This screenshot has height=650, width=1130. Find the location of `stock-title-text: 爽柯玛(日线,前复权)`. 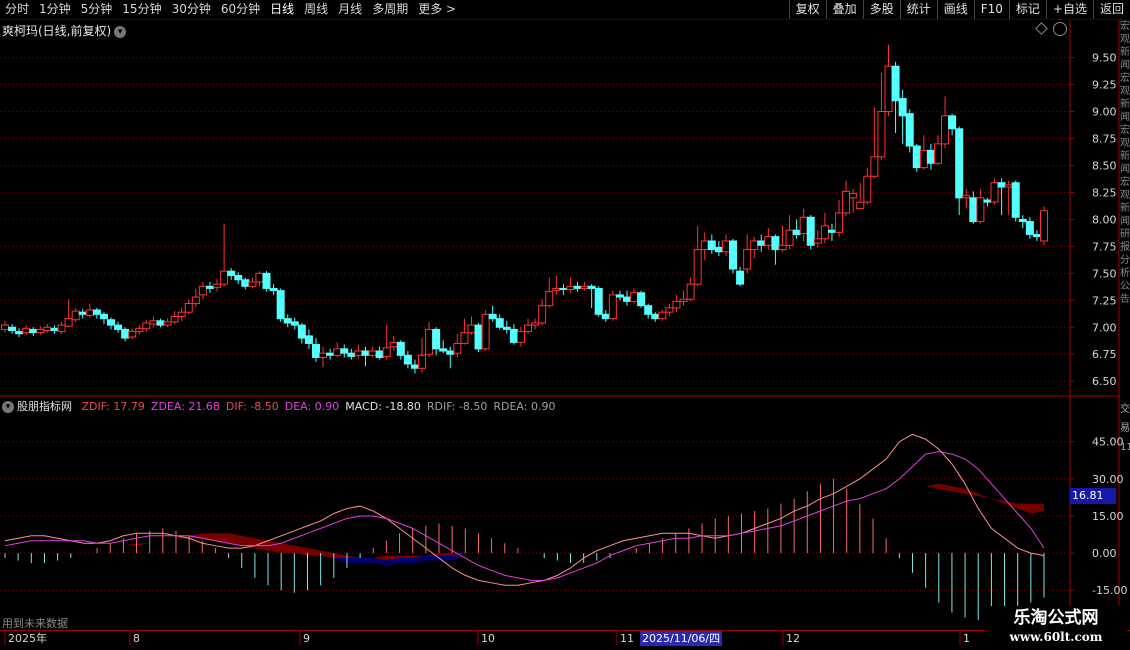

stock-title-text: 爽柯玛(日线,前复权) is located at coordinates (57, 31).